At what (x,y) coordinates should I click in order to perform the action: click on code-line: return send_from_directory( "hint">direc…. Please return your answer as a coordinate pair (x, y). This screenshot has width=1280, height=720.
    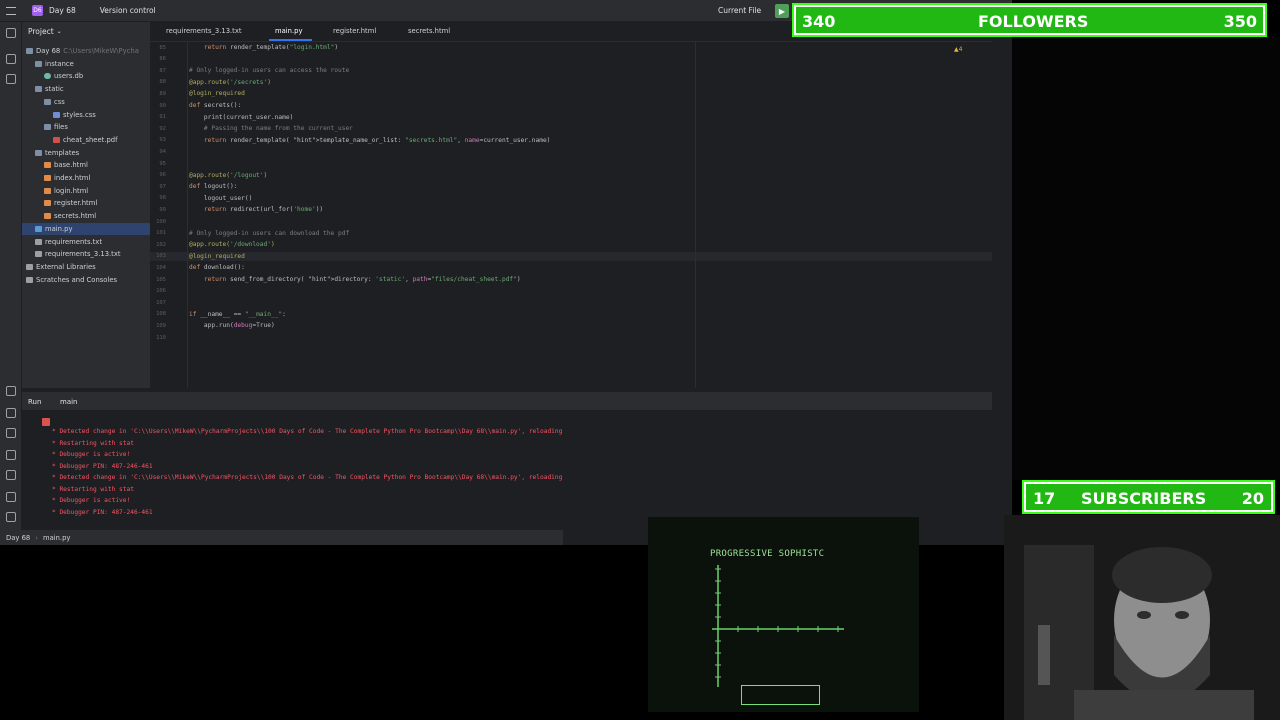
    Looking at the image, I should click on (355, 279).